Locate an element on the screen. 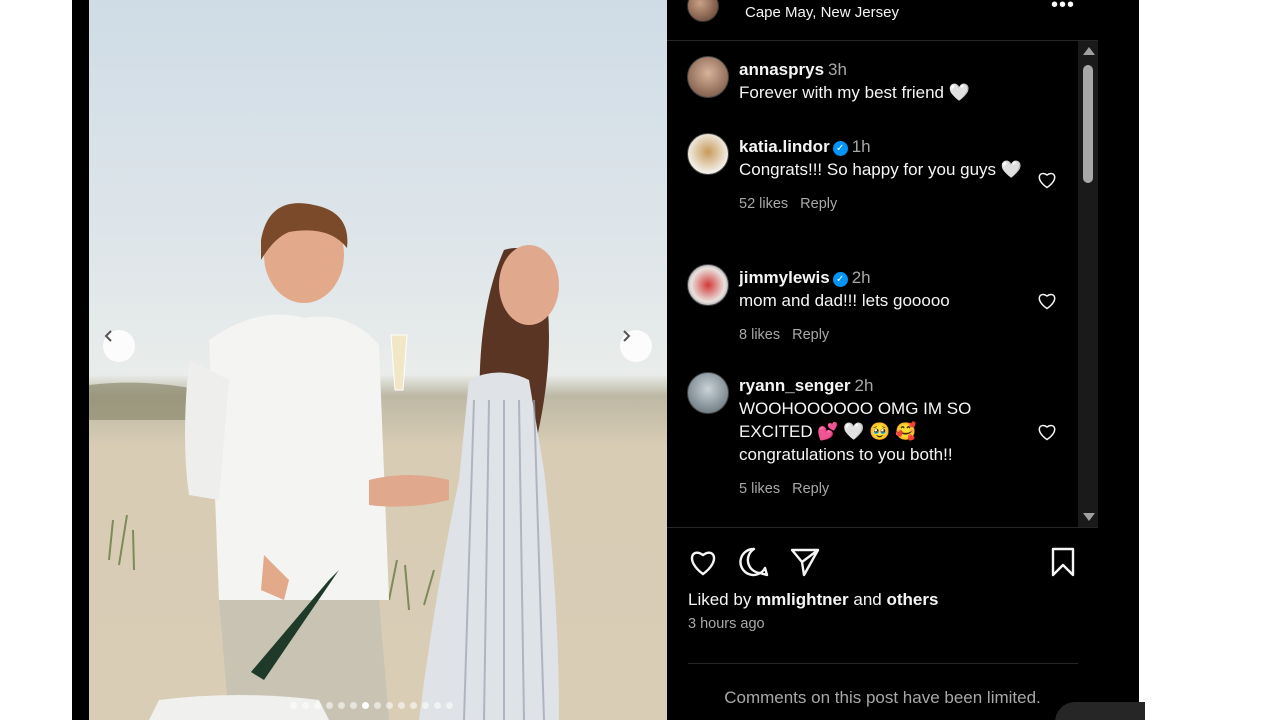  previous-photo-button is located at coordinates (119, 346).